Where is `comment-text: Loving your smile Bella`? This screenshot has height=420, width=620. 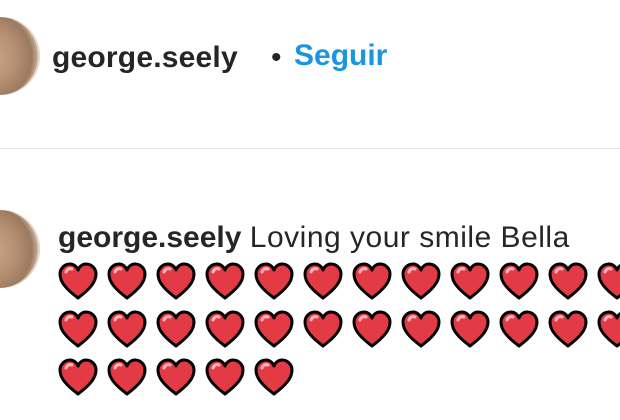 comment-text: Loving your smile Bella is located at coordinates (409, 237).